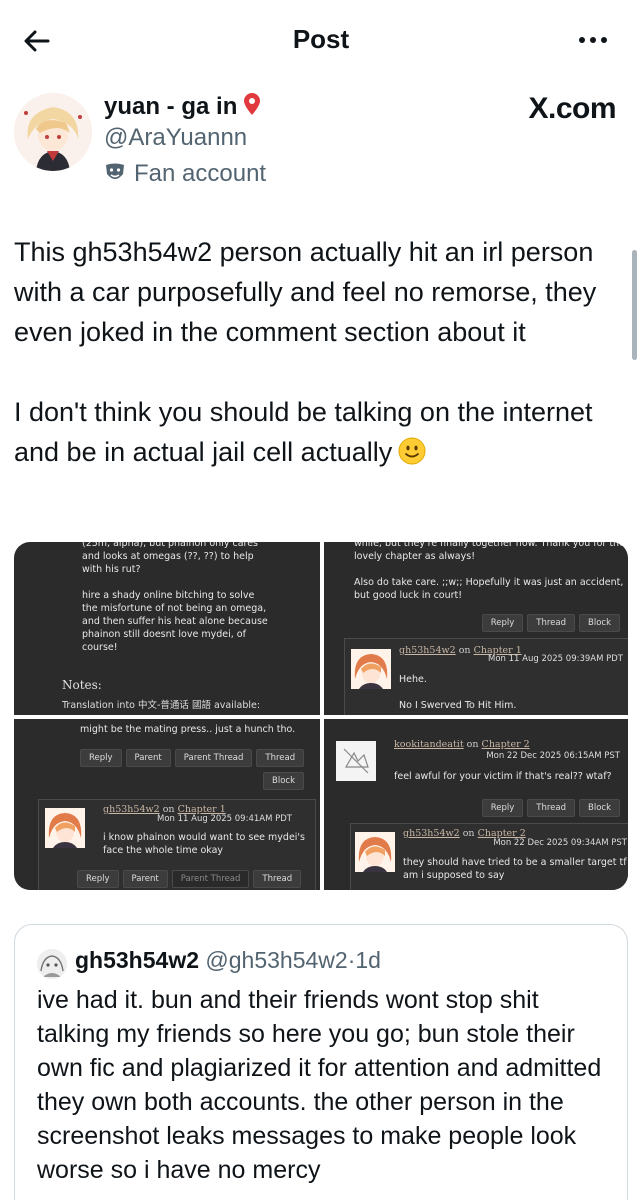 This screenshot has height=1200, width=642. I want to click on reply-text: Hehe. No I Swerved To Hit Him., so click(458, 692).